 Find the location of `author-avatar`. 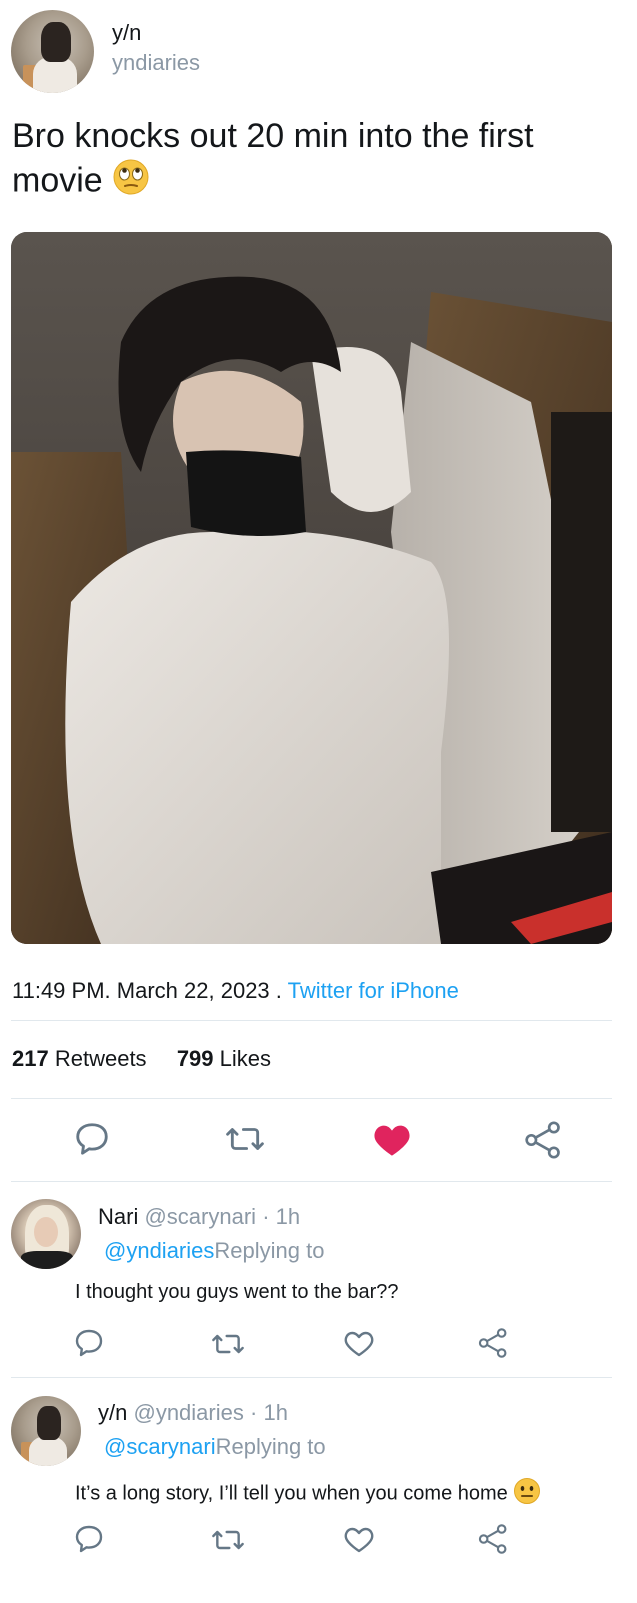

author-avatar is located at coordinates (52, 51).